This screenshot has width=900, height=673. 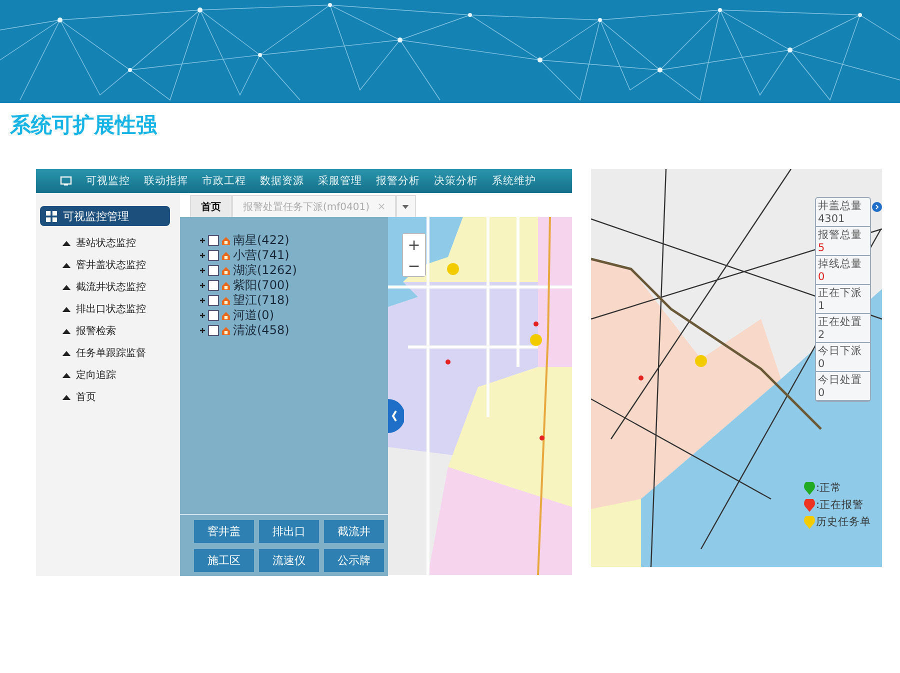 What do you see at coordinates (108, 181) in the screenshot?
I see `nav-menu-item: 可视监控` at bounding box center [108, 181].